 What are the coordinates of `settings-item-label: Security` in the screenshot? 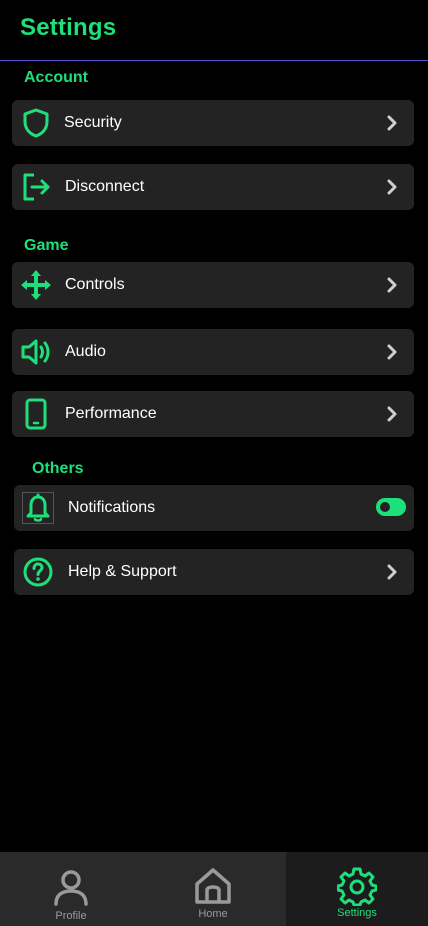 It's located at (93, 122).